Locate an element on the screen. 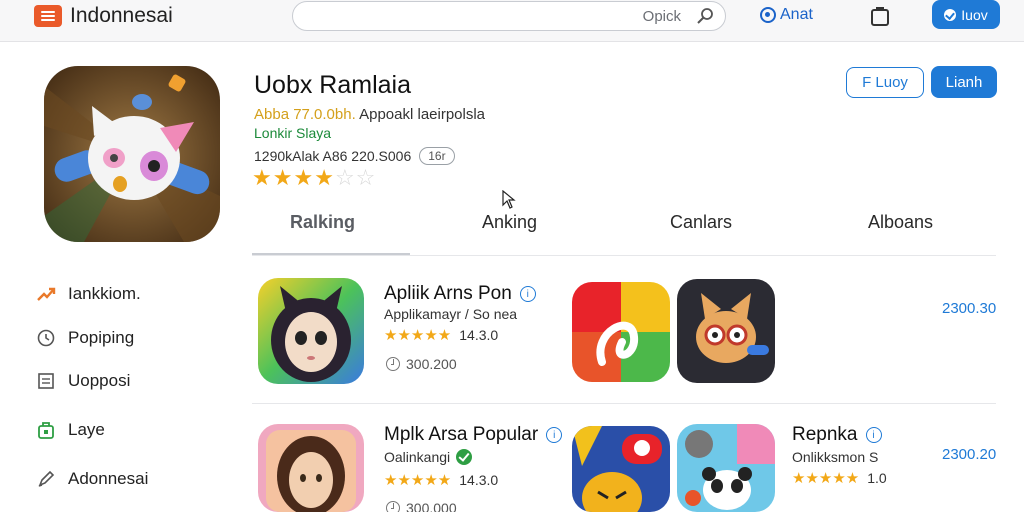  app-price-line: Abba 77.0.0bh. Appoakl laeirpolsla is located at coordinates (369, 114).